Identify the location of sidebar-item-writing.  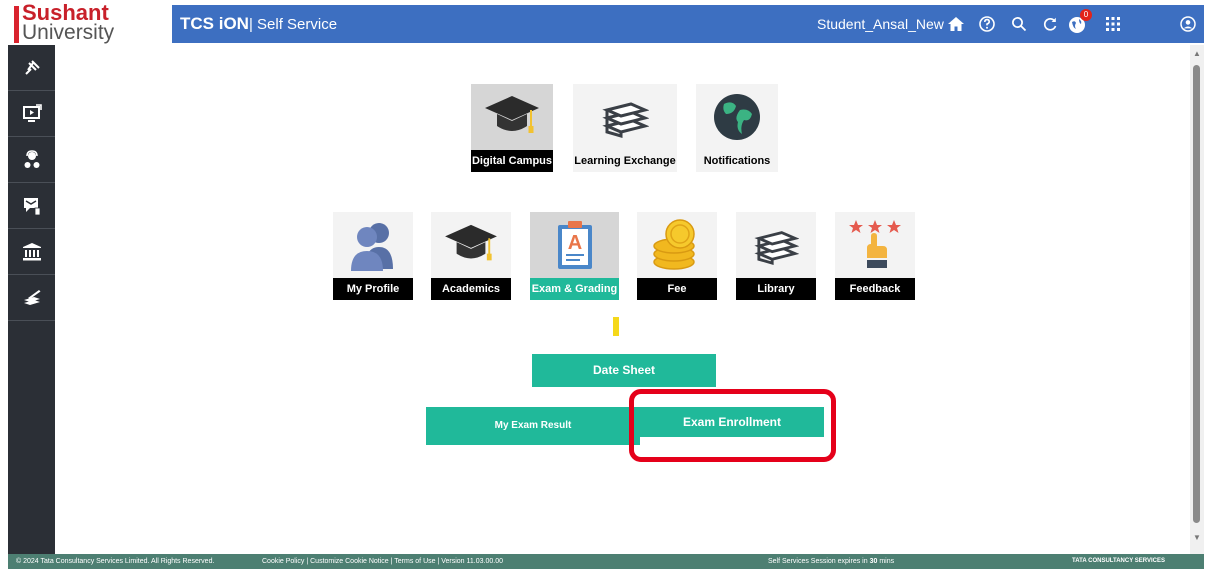
(31, 298).